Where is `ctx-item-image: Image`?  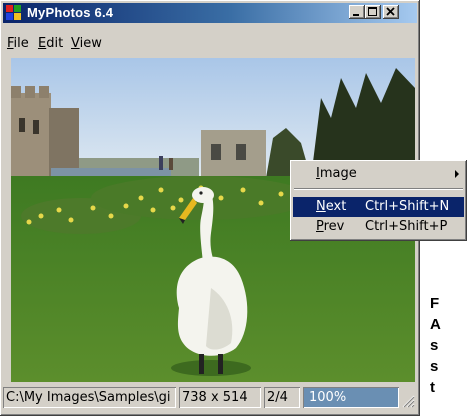
ctx-item-image: Image is located at coordinates (378, 174).